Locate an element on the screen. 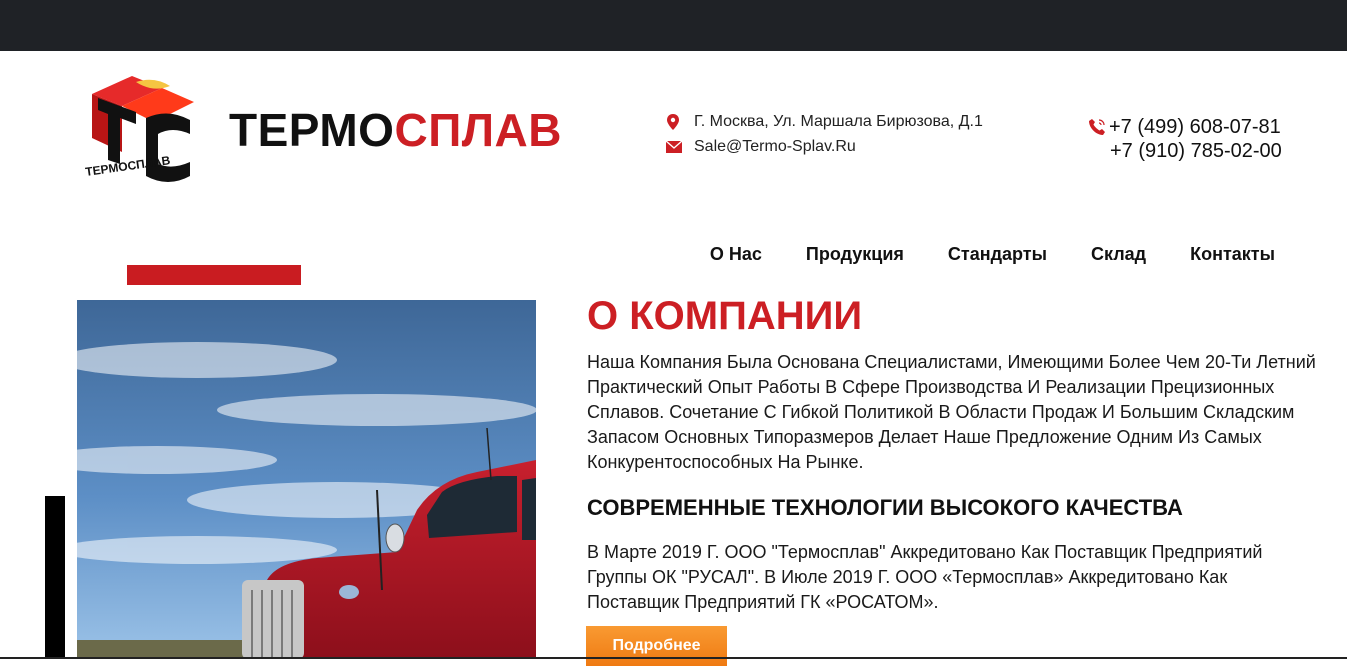  envelope-icon is located at coordinates (674, 147).